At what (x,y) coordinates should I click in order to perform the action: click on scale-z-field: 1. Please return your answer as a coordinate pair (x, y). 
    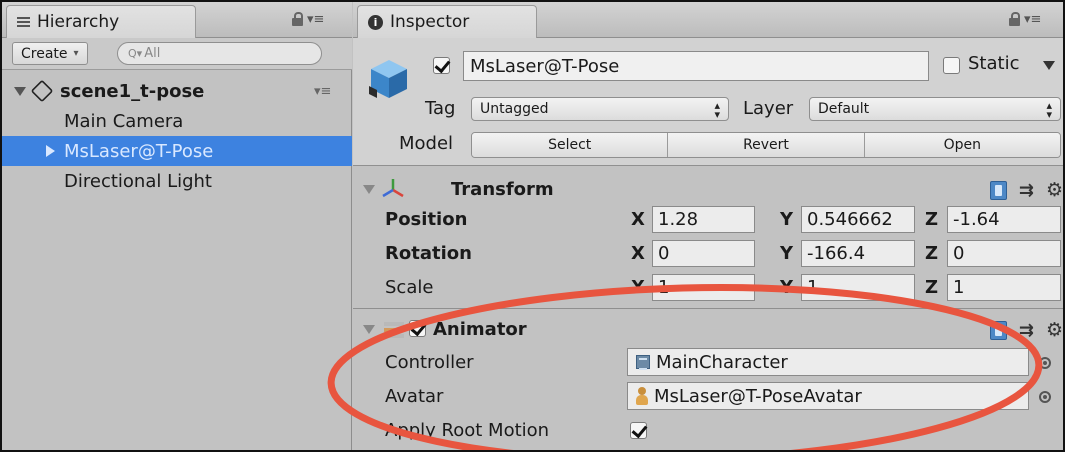
    Looking at the image, I should click on (1004, 287).